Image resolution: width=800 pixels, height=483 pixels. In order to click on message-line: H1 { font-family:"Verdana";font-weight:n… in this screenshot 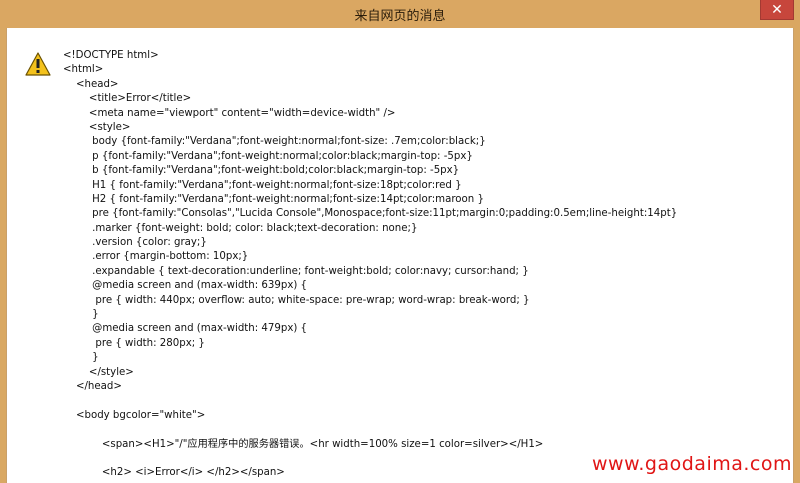, I will do `click(262, 185)`.